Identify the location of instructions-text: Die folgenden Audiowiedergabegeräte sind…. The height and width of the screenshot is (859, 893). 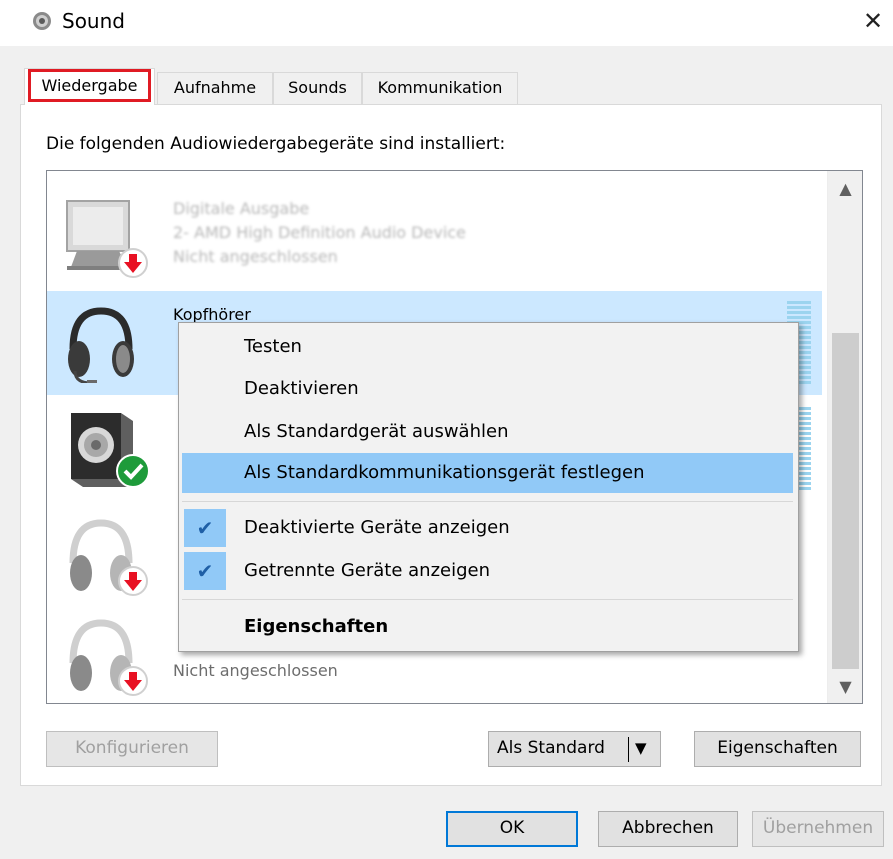
(276, 144).